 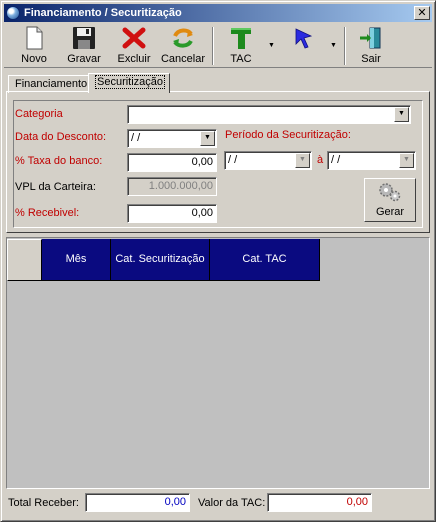 I want to click on categoria-select: ▼, so click(x=269, y=114).